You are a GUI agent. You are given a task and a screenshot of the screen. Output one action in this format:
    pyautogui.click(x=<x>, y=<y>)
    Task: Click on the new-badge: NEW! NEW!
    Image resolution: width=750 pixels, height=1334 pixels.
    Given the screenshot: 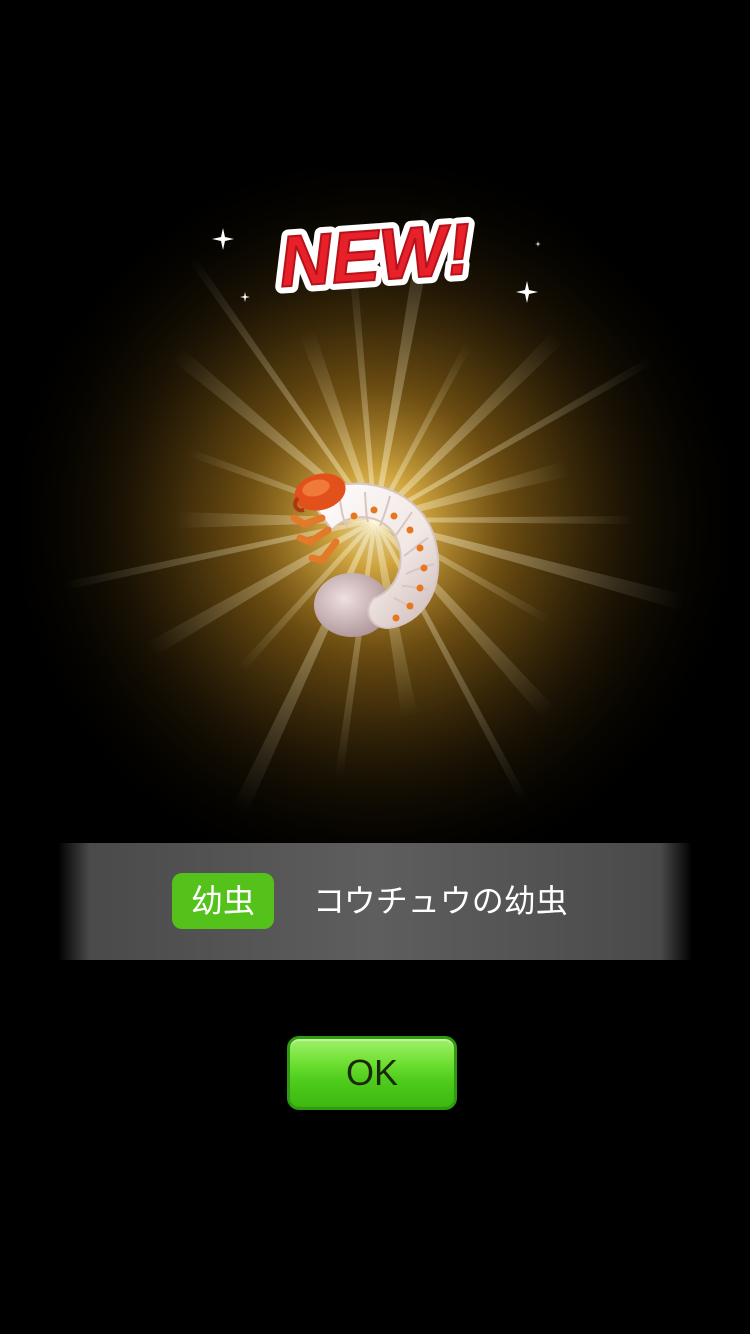 What is the action you would take?
    pyautogui.click(x=375, y=255)
    